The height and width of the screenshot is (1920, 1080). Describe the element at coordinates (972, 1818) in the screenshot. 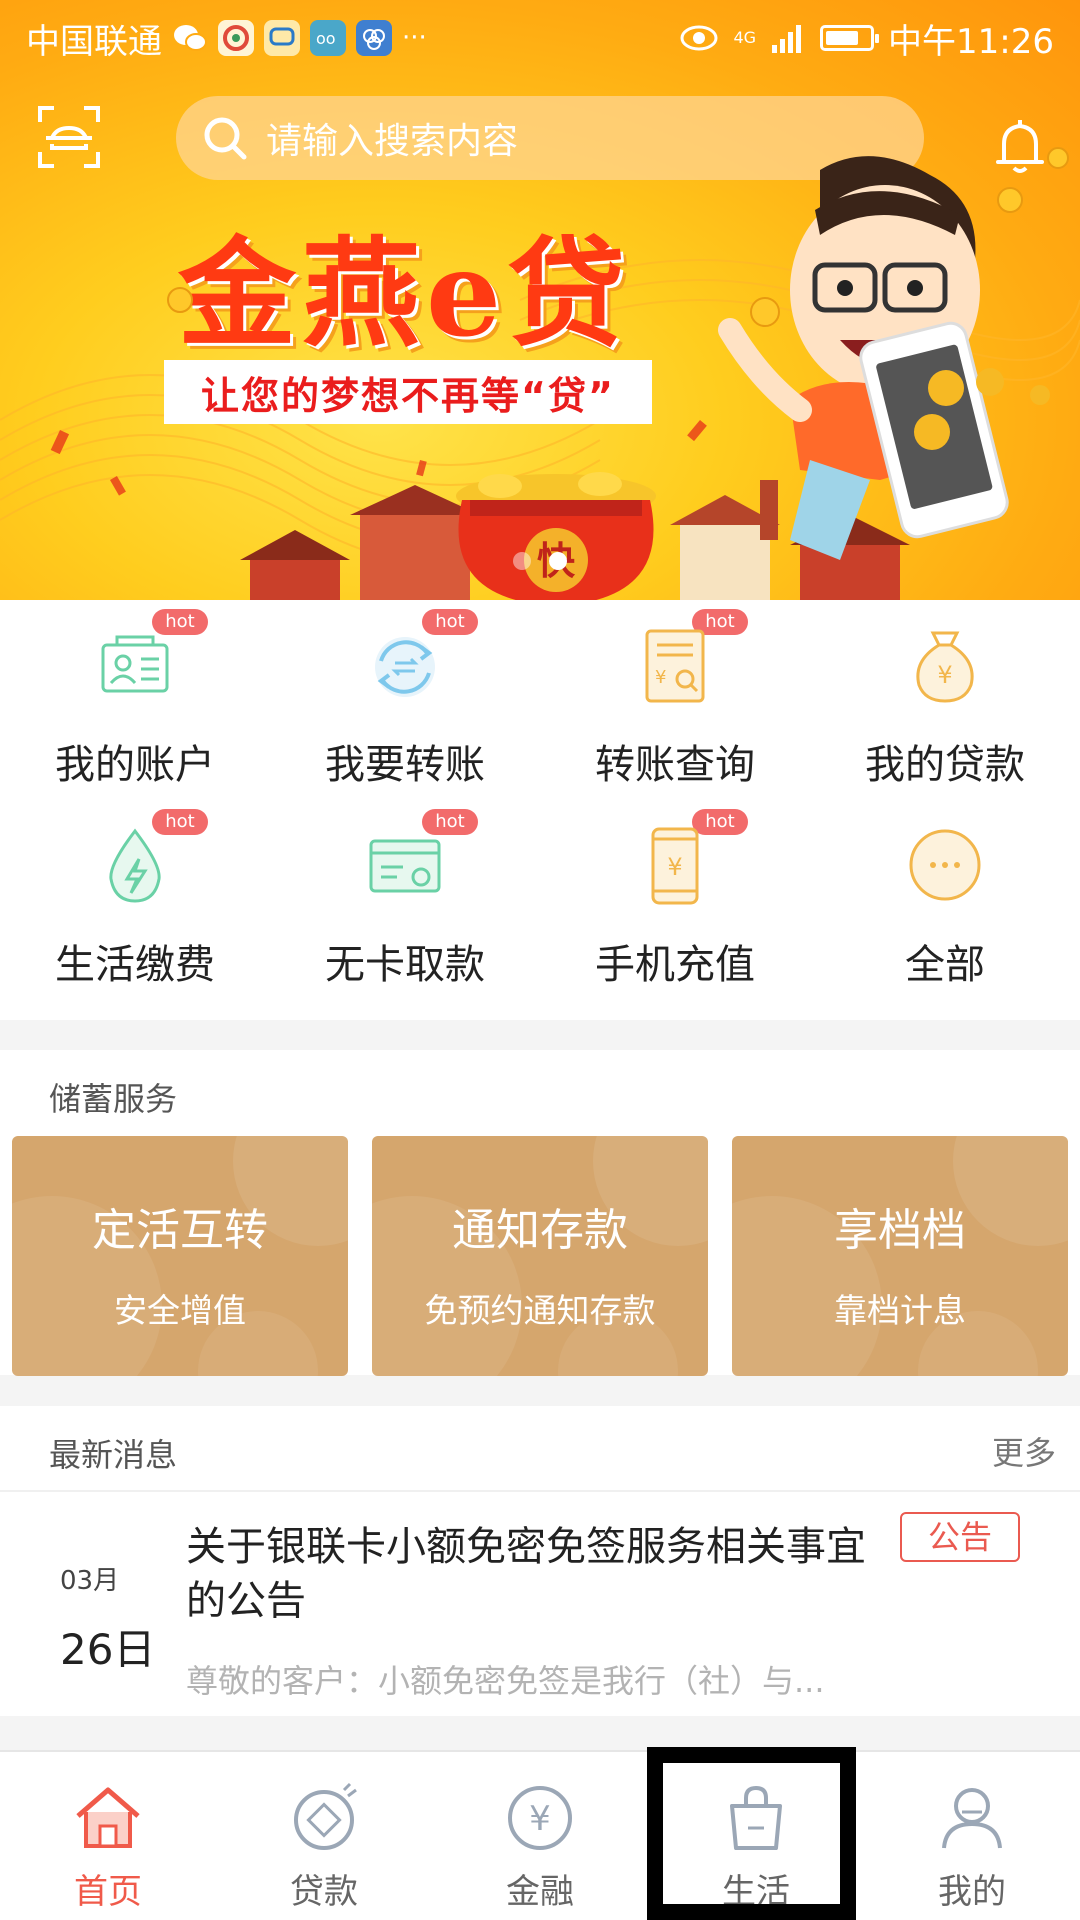

I see `profile-icon` at that location.